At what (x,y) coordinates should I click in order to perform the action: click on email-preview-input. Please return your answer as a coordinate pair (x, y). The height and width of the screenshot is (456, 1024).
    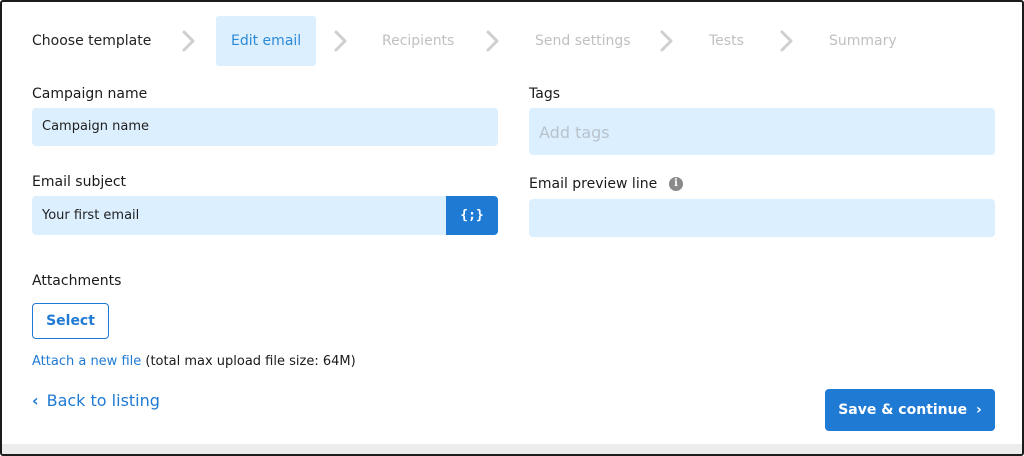
    Looking at the image, I should click on (762, 218).